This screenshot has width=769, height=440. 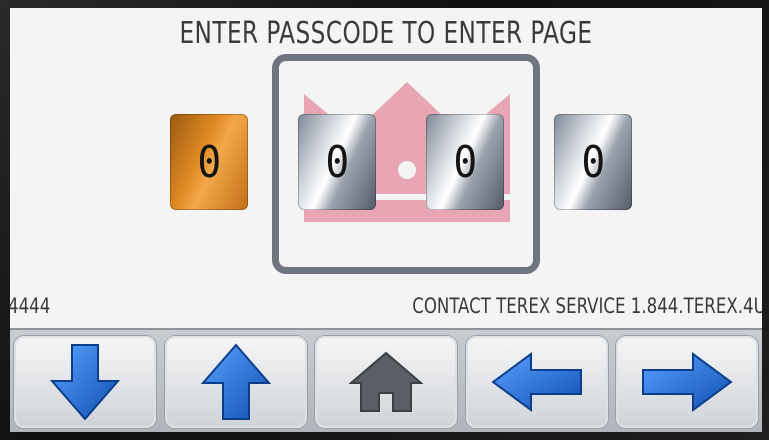 I want to click on home-button, so click(x=386, y=382).